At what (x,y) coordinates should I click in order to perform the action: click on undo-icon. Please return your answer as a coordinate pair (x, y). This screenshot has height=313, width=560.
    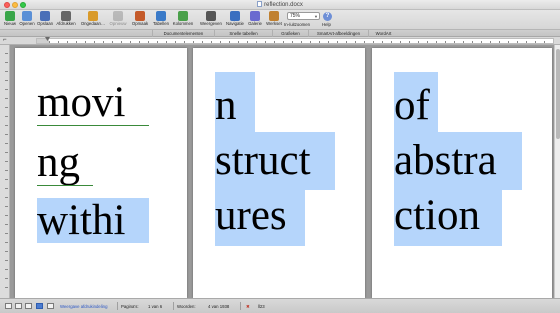
    Looking at the image, I should click on (93, 16).